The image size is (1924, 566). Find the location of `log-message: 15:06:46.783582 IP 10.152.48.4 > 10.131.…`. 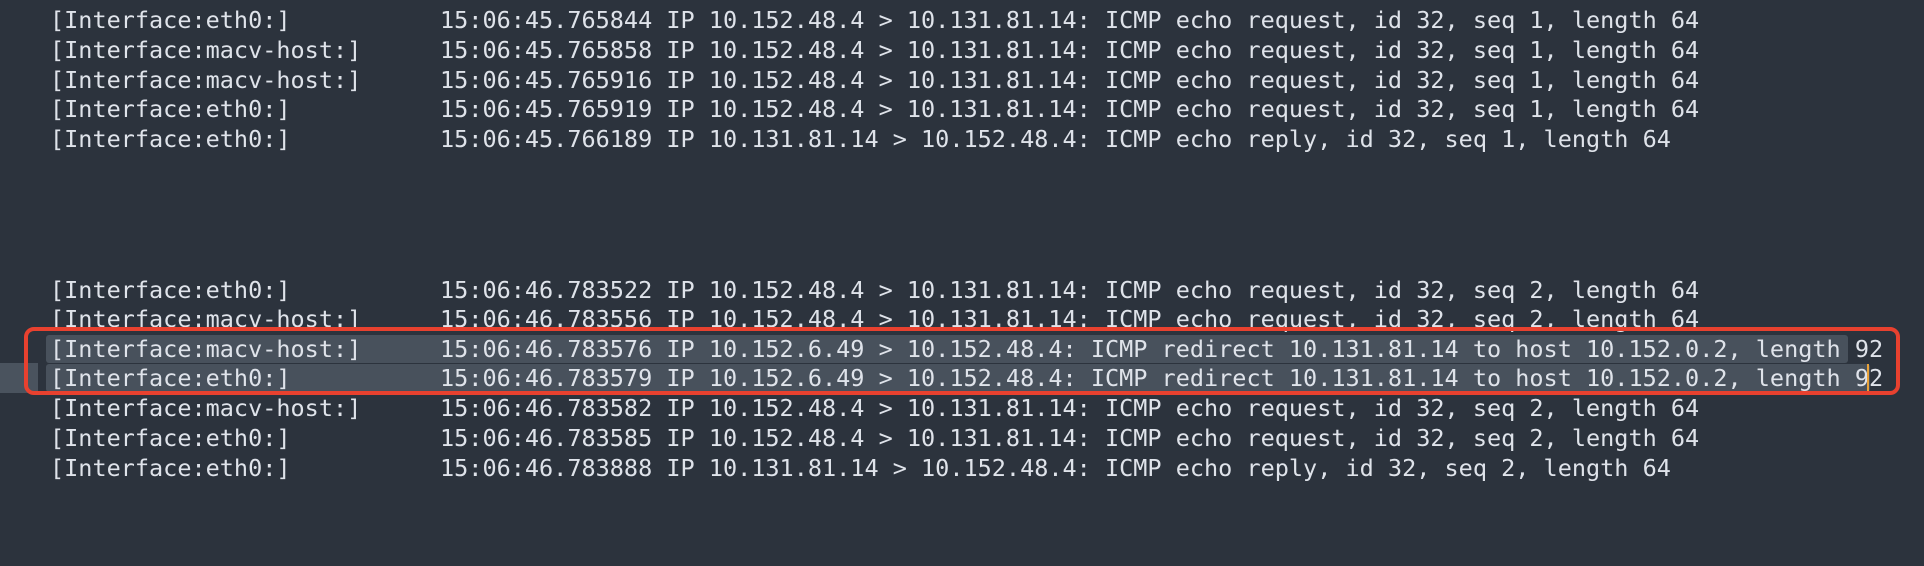

log-message: 15:06:46.783582 IP 10.152.48.4 > 10.131.… is located at coordinates (1070, 408).